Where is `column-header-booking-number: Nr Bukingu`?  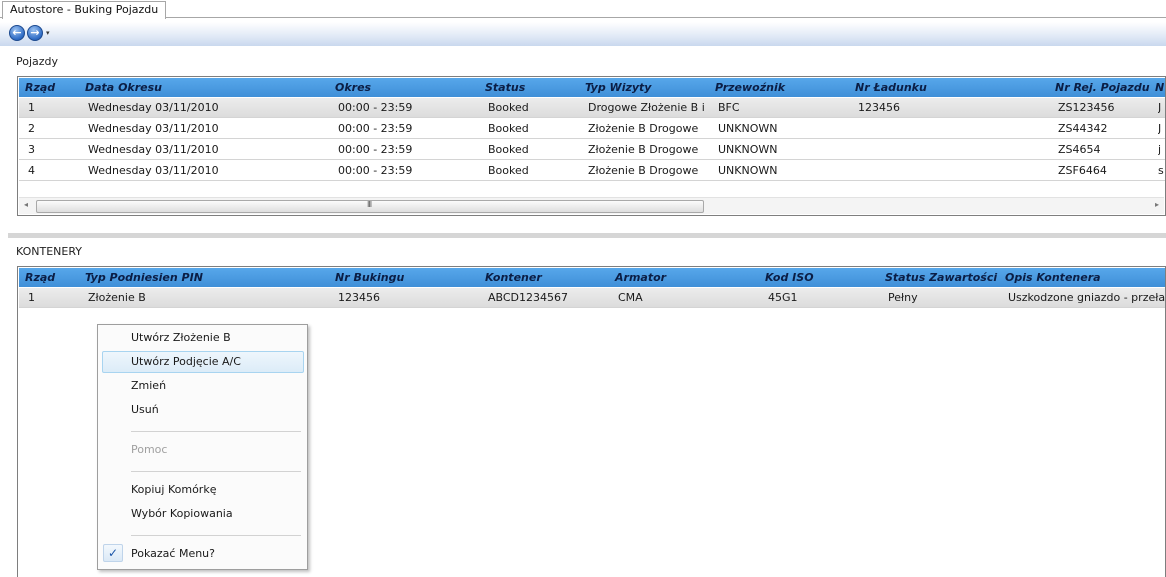 column-header-booking-number: Nr Bukingu is located at coordinates (408, 277).